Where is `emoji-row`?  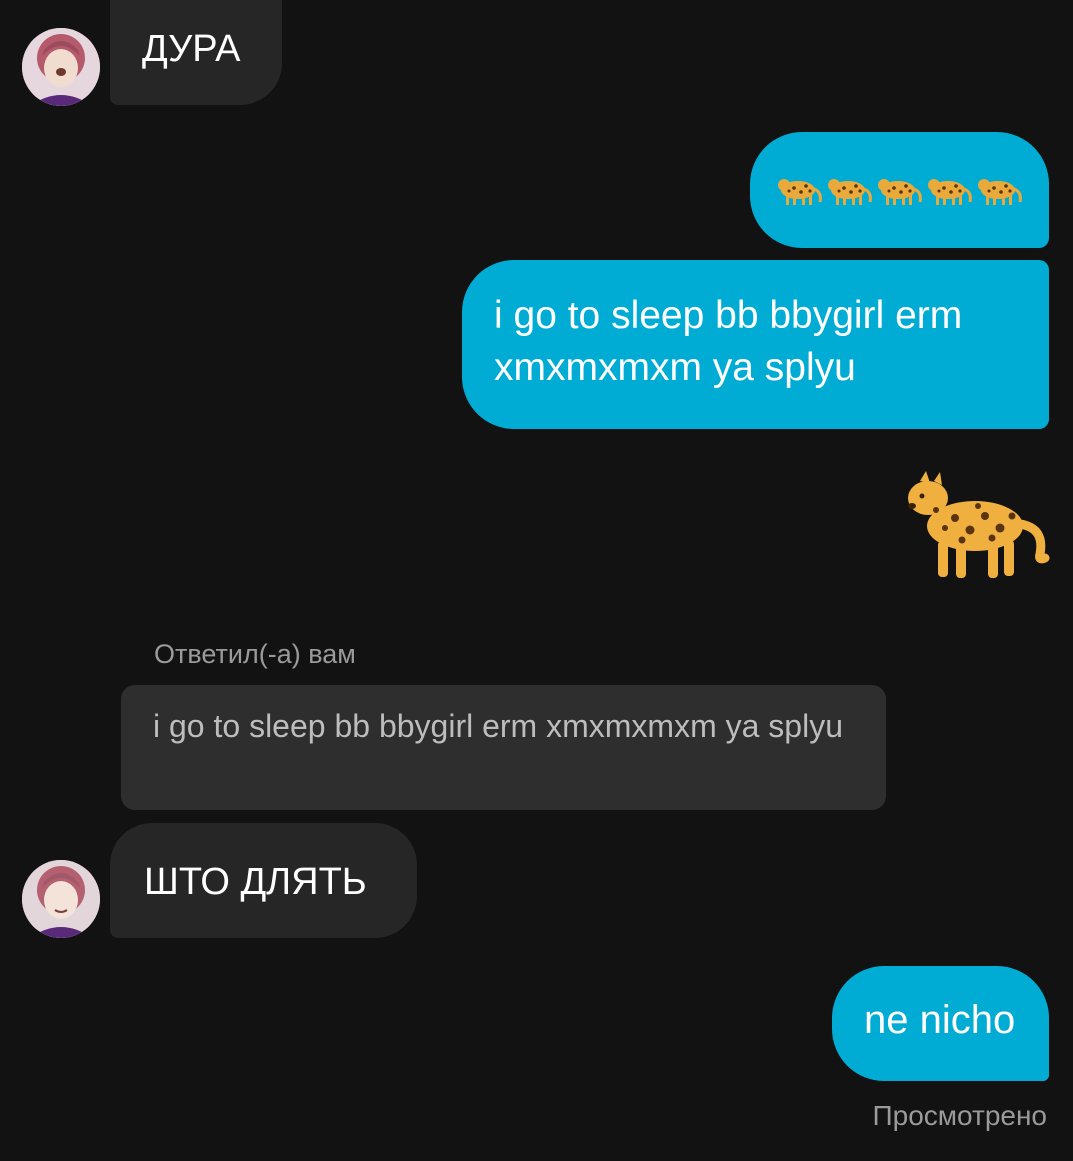 emoji-row is located at coordinates (900, 190).